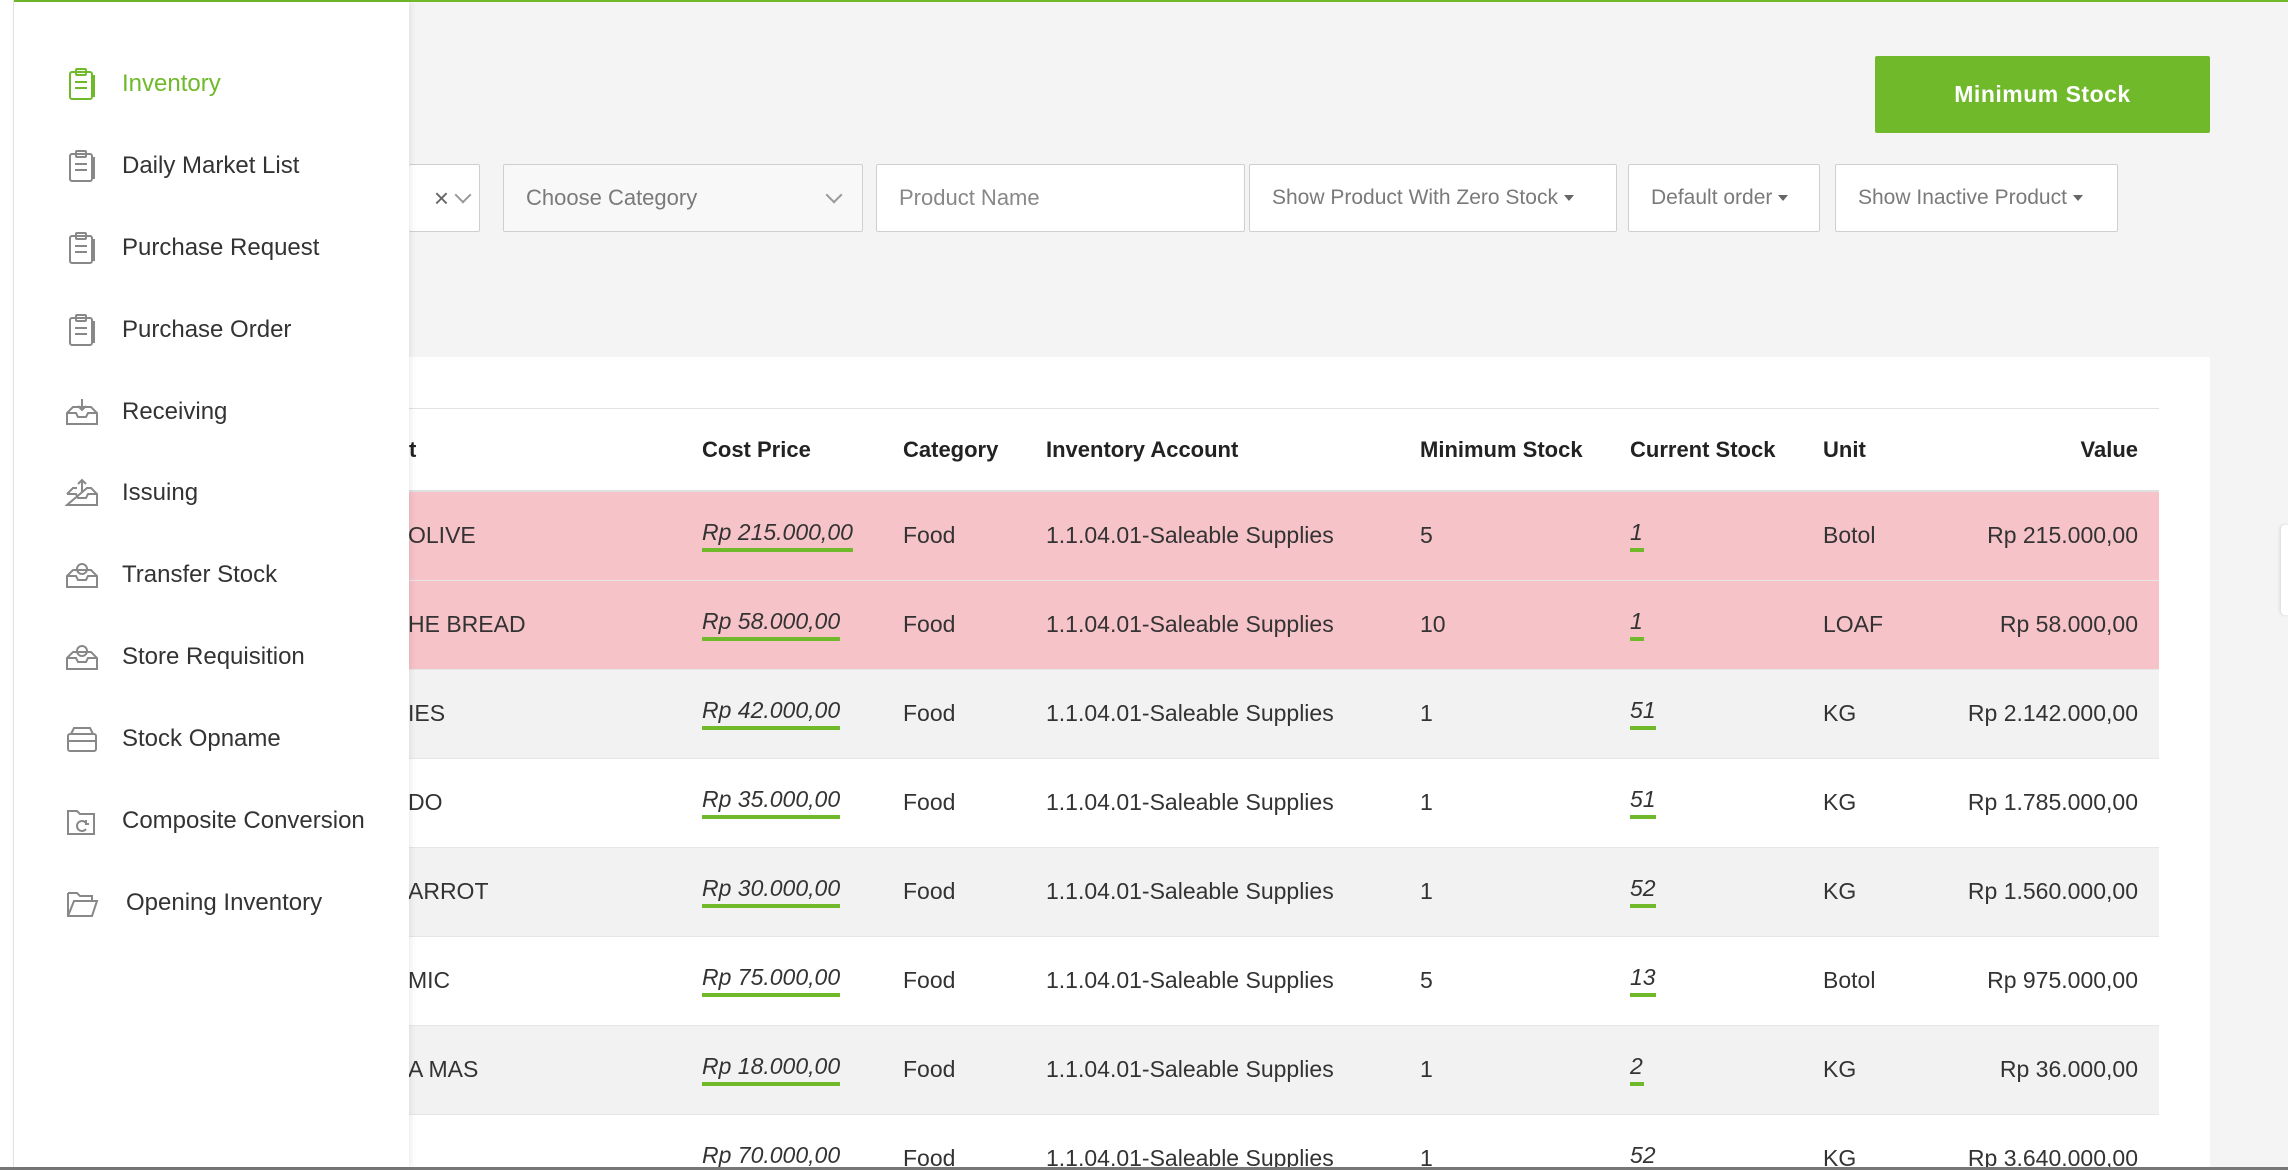  Describe the element at coordinates (771, 892) in the screenshot. I see `cost-price-link: Rp 30.000,00` at that location.